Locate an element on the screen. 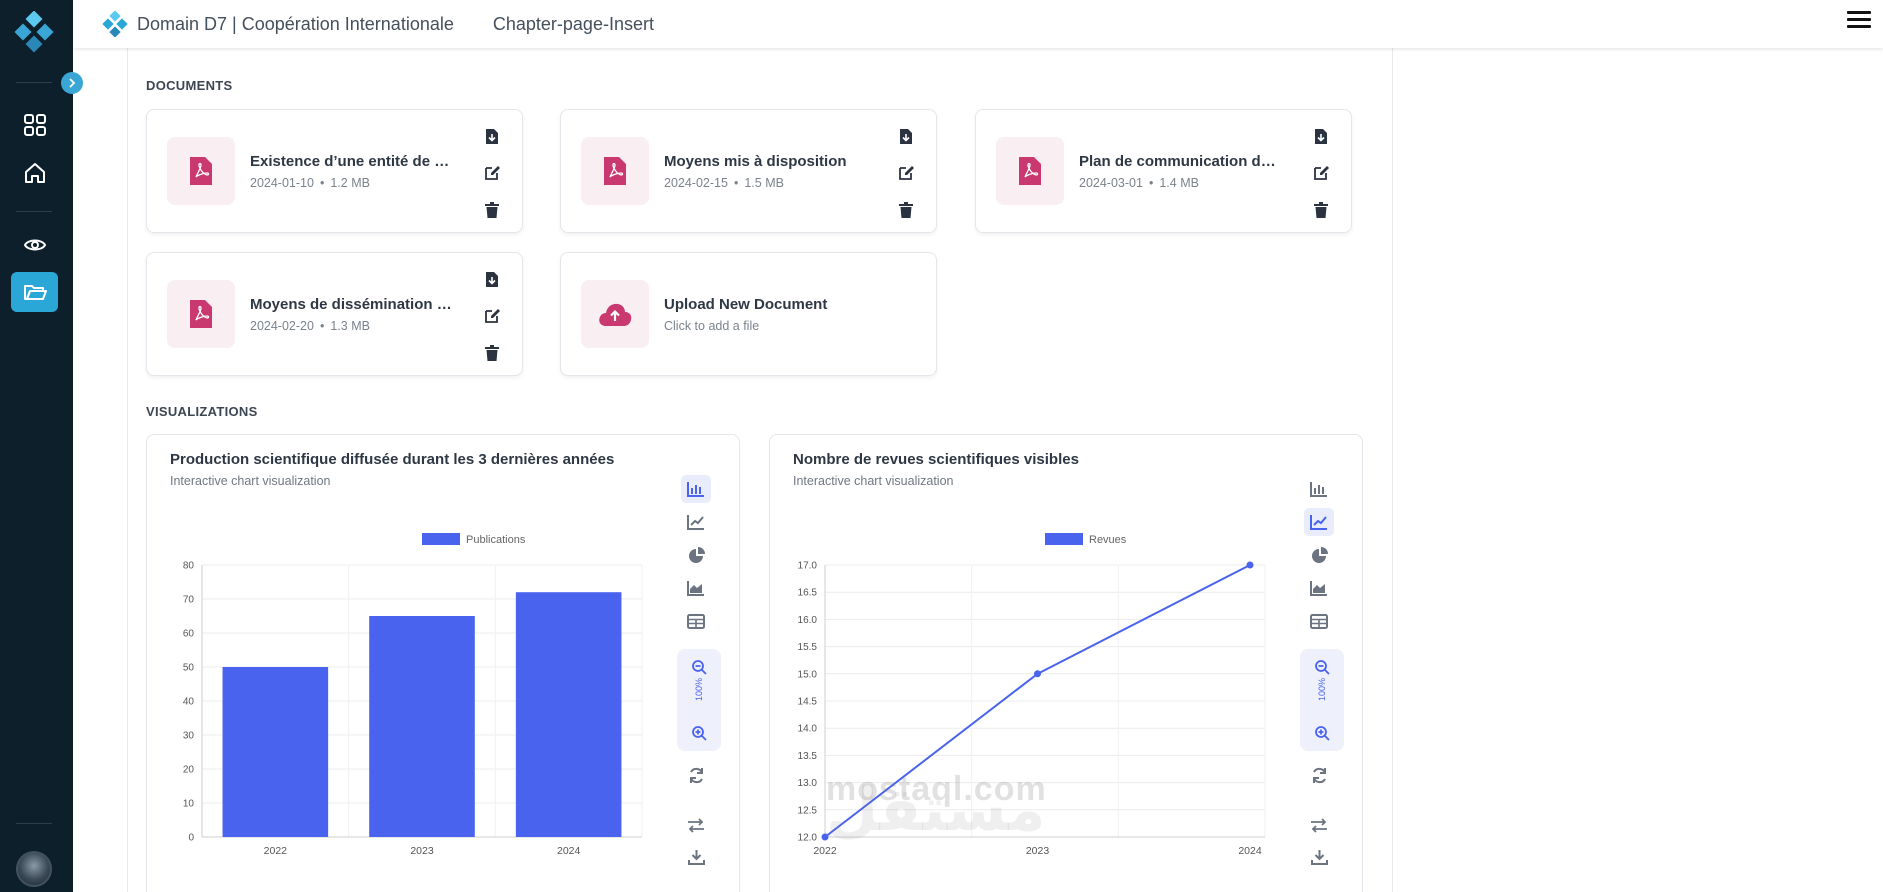  y-tick-label: 70 is located at coordinates (189, 600).